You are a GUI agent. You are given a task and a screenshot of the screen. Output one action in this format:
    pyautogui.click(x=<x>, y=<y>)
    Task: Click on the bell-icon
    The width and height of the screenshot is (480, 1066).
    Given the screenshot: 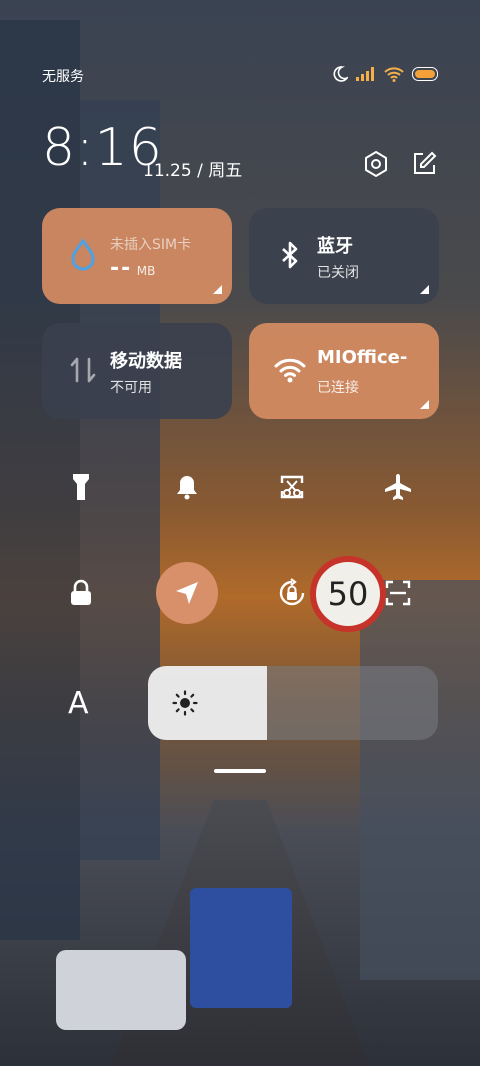 What is the action you would take?
    pyautogui.click(x=187, y=488)
    